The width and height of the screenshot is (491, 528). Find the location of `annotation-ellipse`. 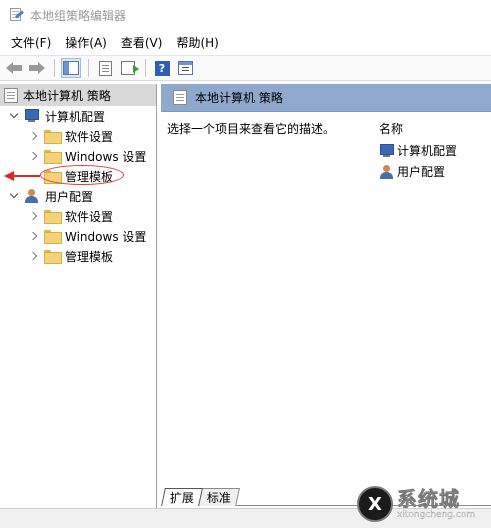

annotation-ellipse is located at coordinates (82, 175).